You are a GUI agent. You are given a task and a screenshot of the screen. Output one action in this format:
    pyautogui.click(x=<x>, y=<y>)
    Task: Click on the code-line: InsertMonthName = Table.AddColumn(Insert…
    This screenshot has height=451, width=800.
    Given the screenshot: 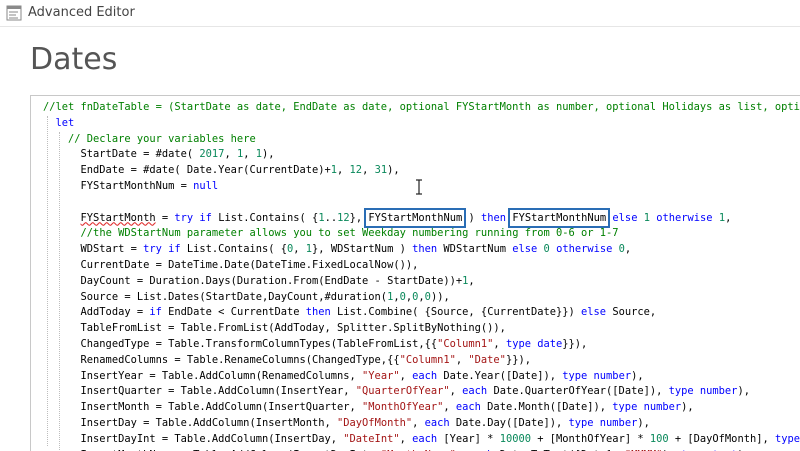 What is the action you would take?
    pyautogui.click(x=421, y=449)
    